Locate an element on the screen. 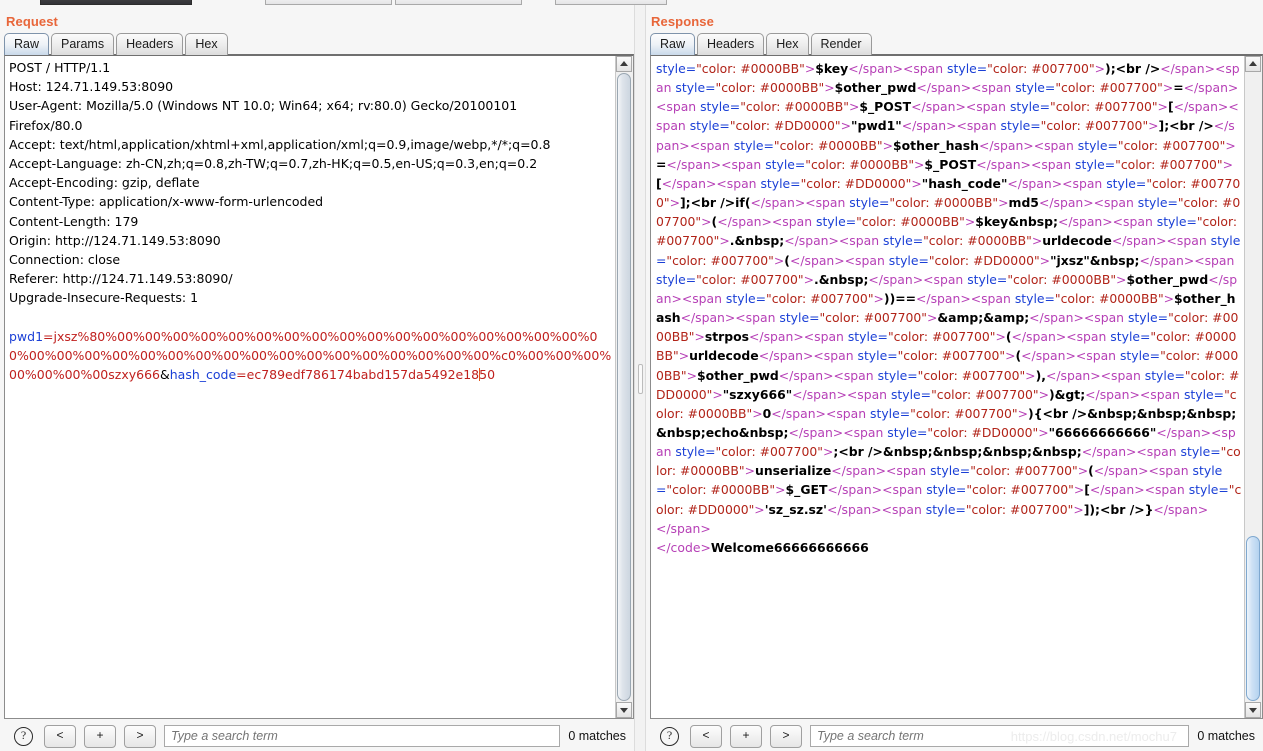 The width and height of the screenshot is (1263, 751). response-search-add-button: + is located at coordinates (746, 736).